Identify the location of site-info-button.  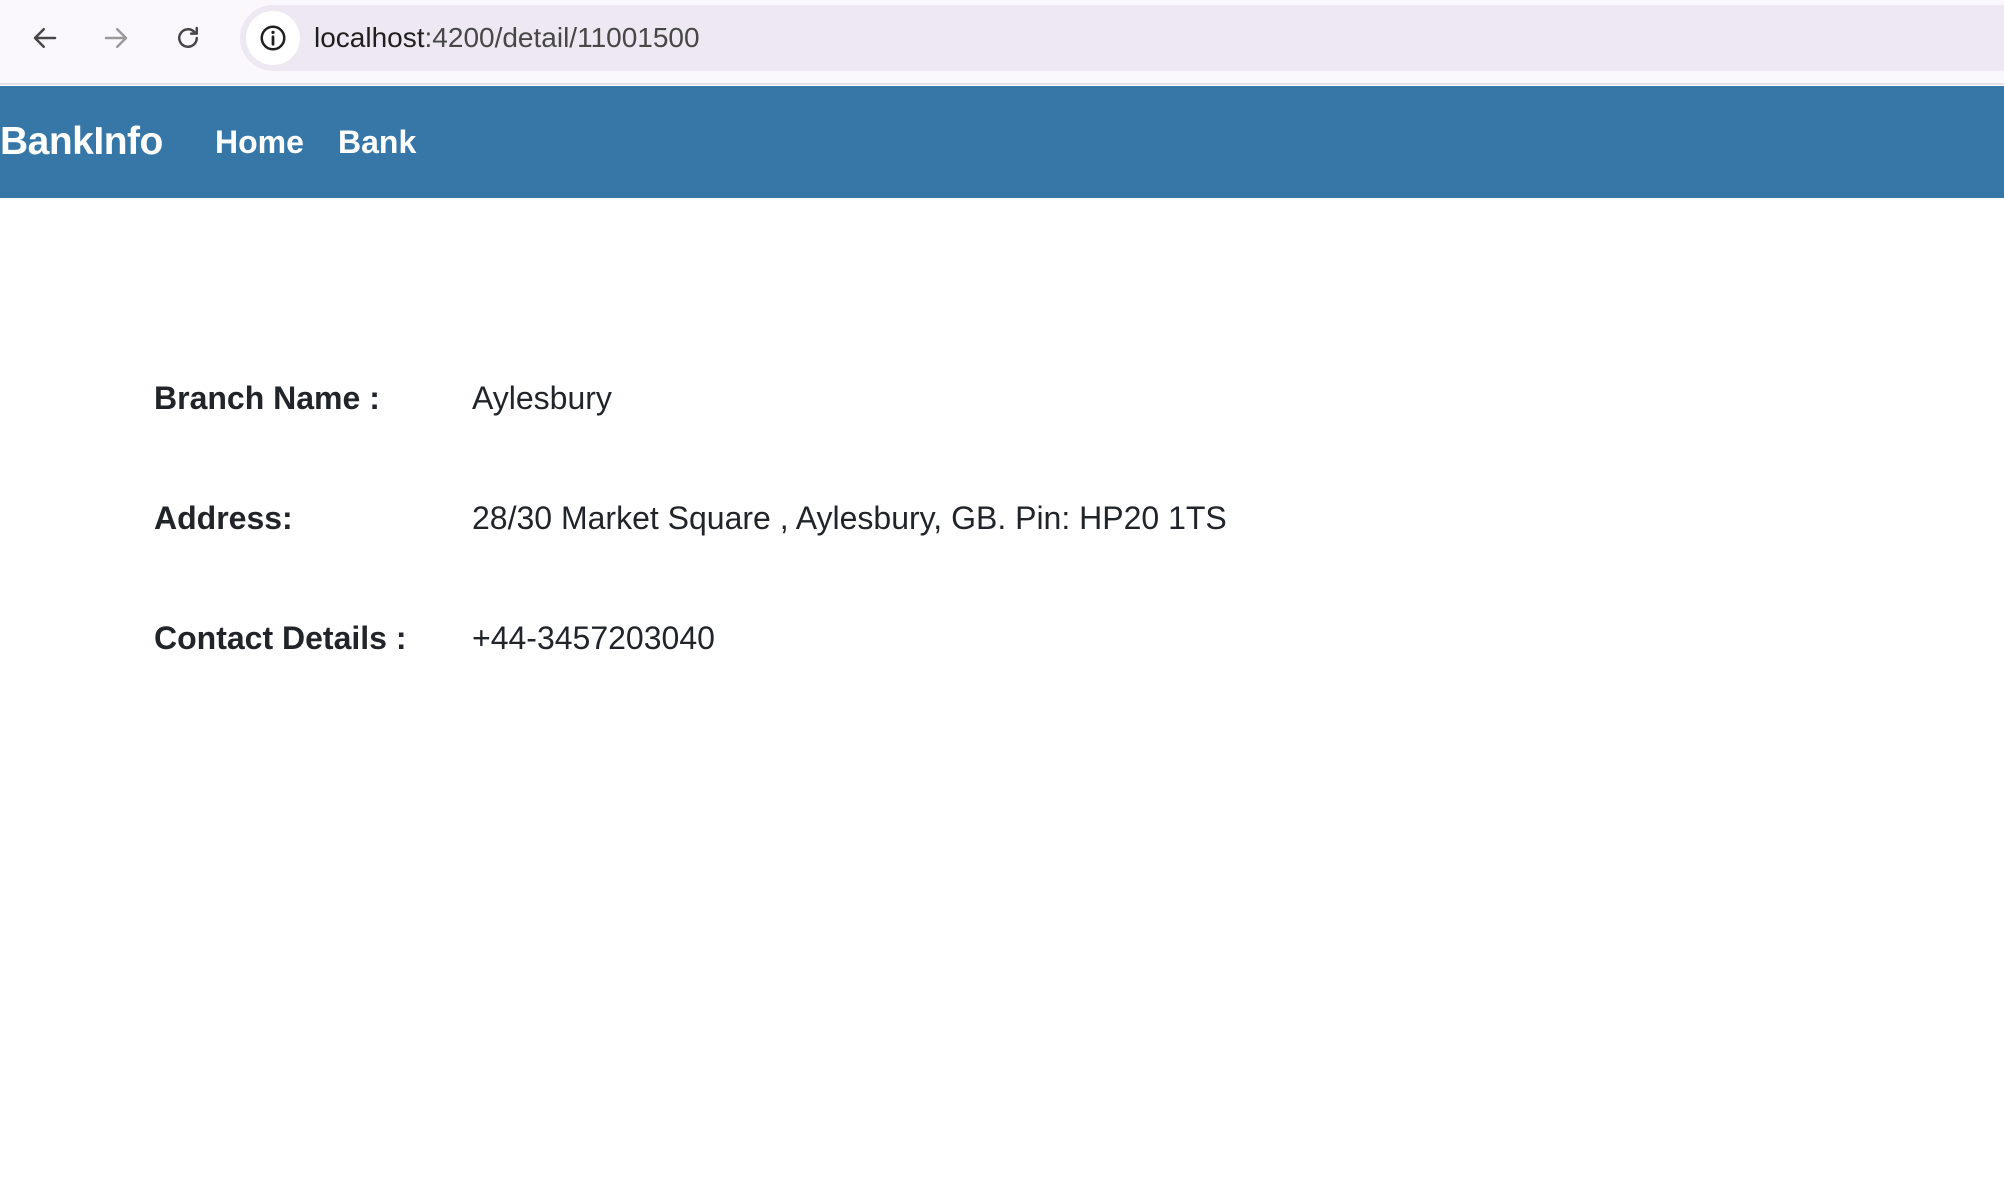
(273, 38).